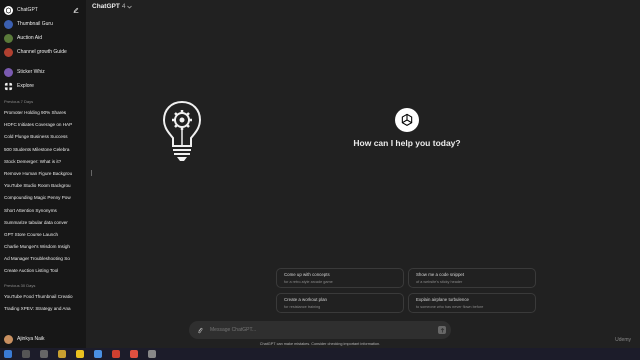 The height and width of the screenshot is (360, 640). What do you see at coordinates (43, 235) in the screenshot?
I see `history-item: GPT Store Course Launch` at bounding box center [43, 235].